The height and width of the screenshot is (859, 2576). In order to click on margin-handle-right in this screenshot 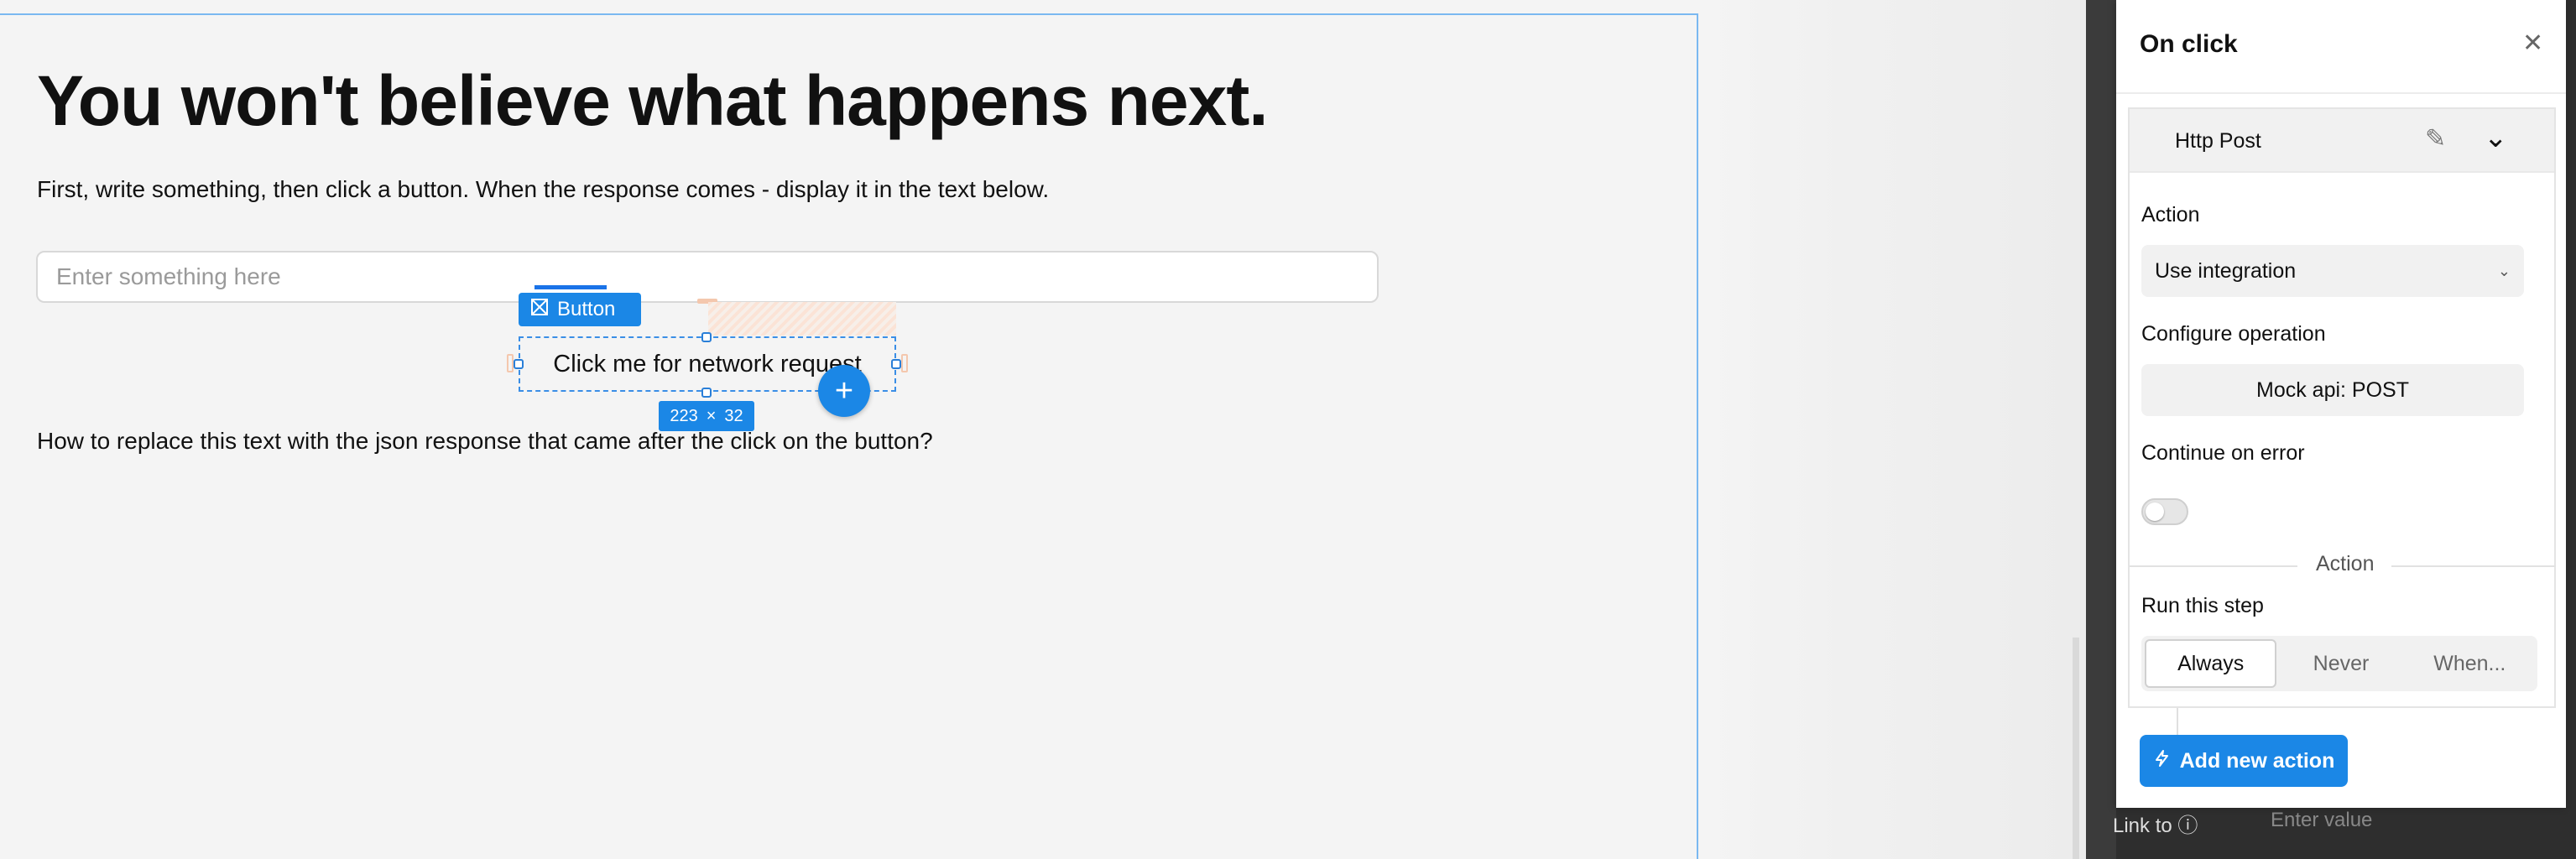, I will do `click(904, 363)`.